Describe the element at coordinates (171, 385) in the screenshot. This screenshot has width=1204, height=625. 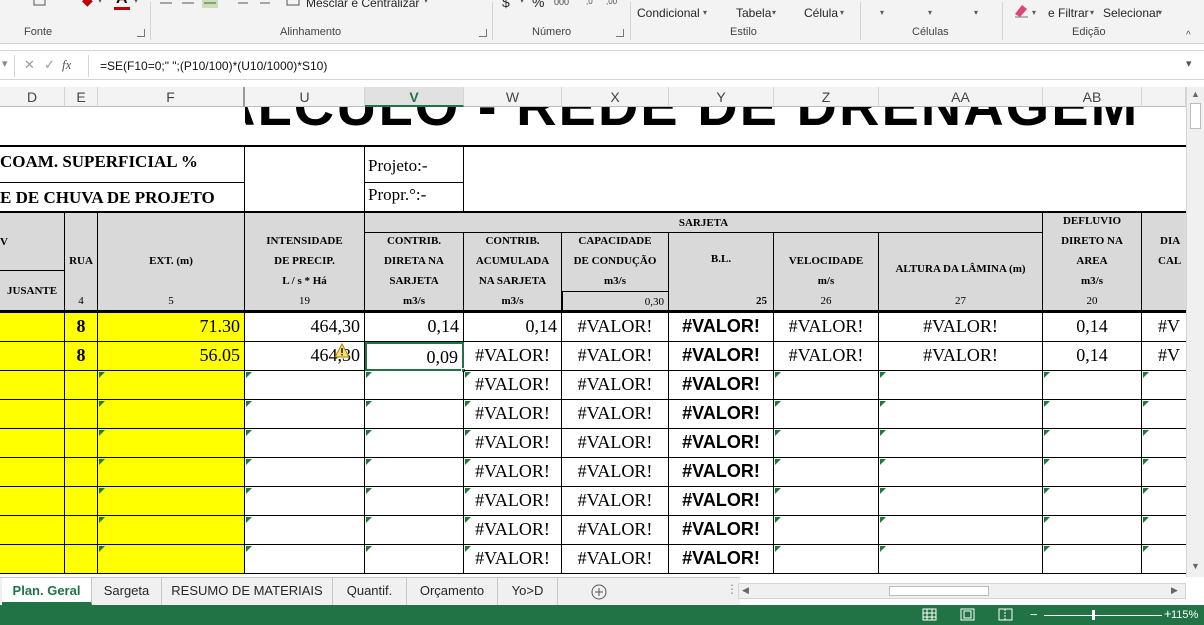
I see `cell-f-r3` at that location.